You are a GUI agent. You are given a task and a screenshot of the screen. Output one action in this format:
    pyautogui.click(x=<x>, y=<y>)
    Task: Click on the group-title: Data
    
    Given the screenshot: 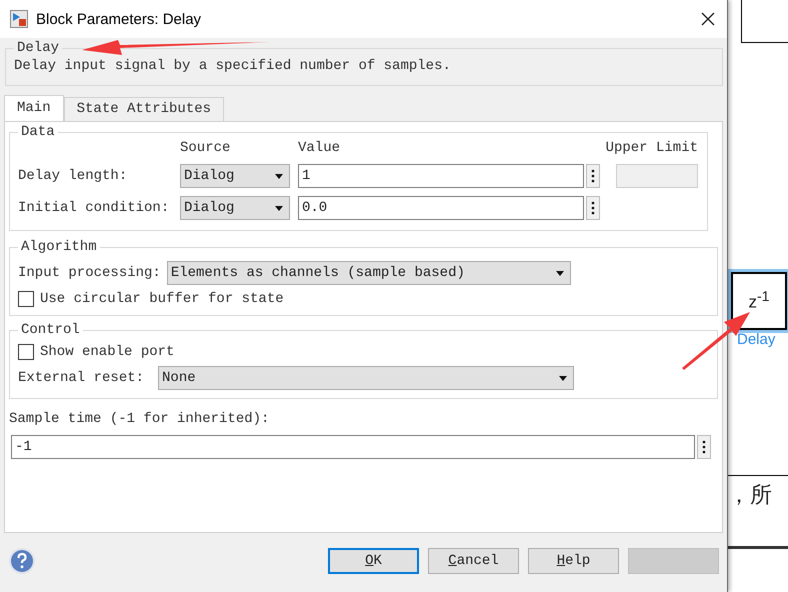 What is the action you would take?
    pyautogui.click(x=38, y=132)
    